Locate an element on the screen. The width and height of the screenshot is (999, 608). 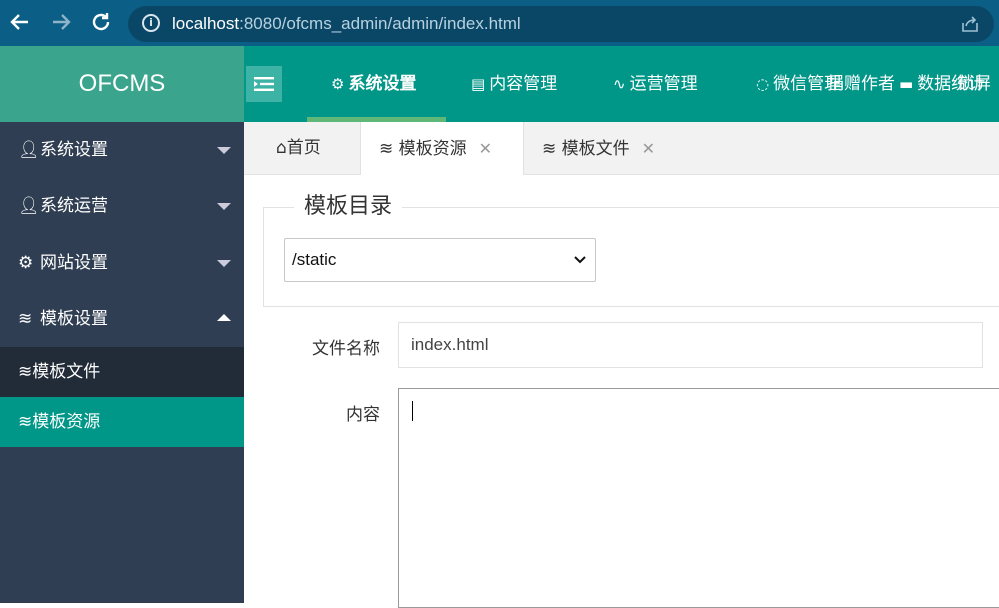
sidebar-item-label: 网站设置 is located at coordinates (74, 263).